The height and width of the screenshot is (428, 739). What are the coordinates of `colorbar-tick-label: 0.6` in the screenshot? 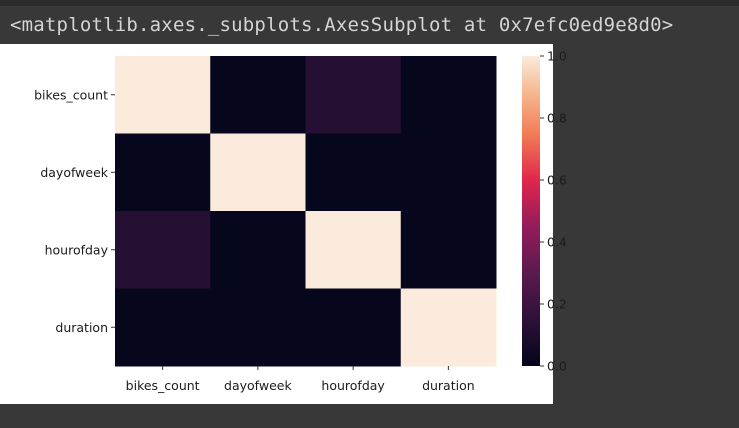 It's located at (557, 180).